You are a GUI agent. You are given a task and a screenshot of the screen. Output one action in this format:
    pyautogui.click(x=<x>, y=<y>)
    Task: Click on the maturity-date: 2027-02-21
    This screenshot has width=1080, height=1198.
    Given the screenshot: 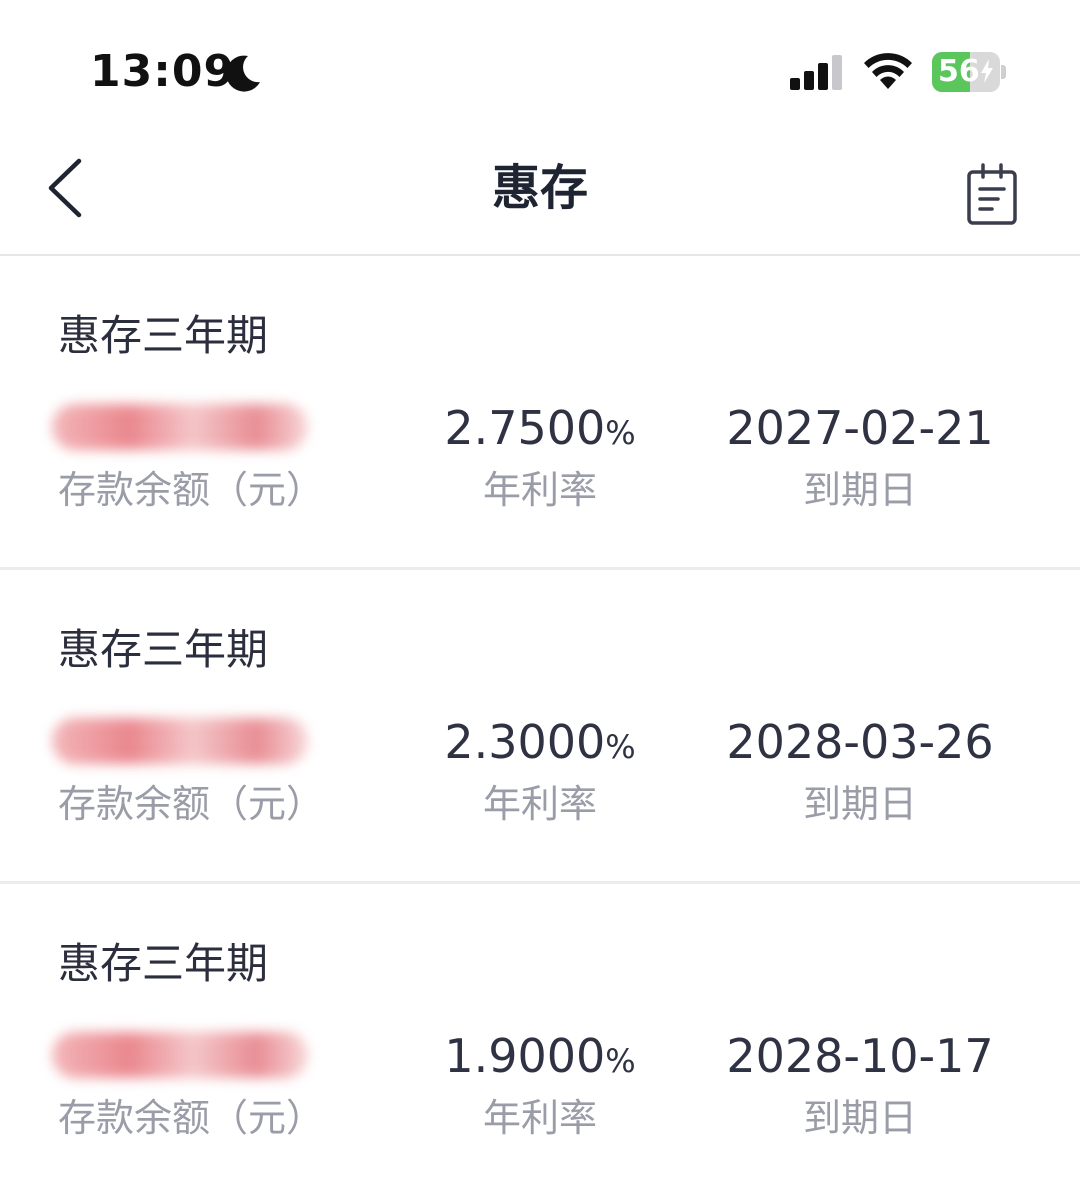 What is the action you would take?
    pyautogui.click(x=860, y=428)
    